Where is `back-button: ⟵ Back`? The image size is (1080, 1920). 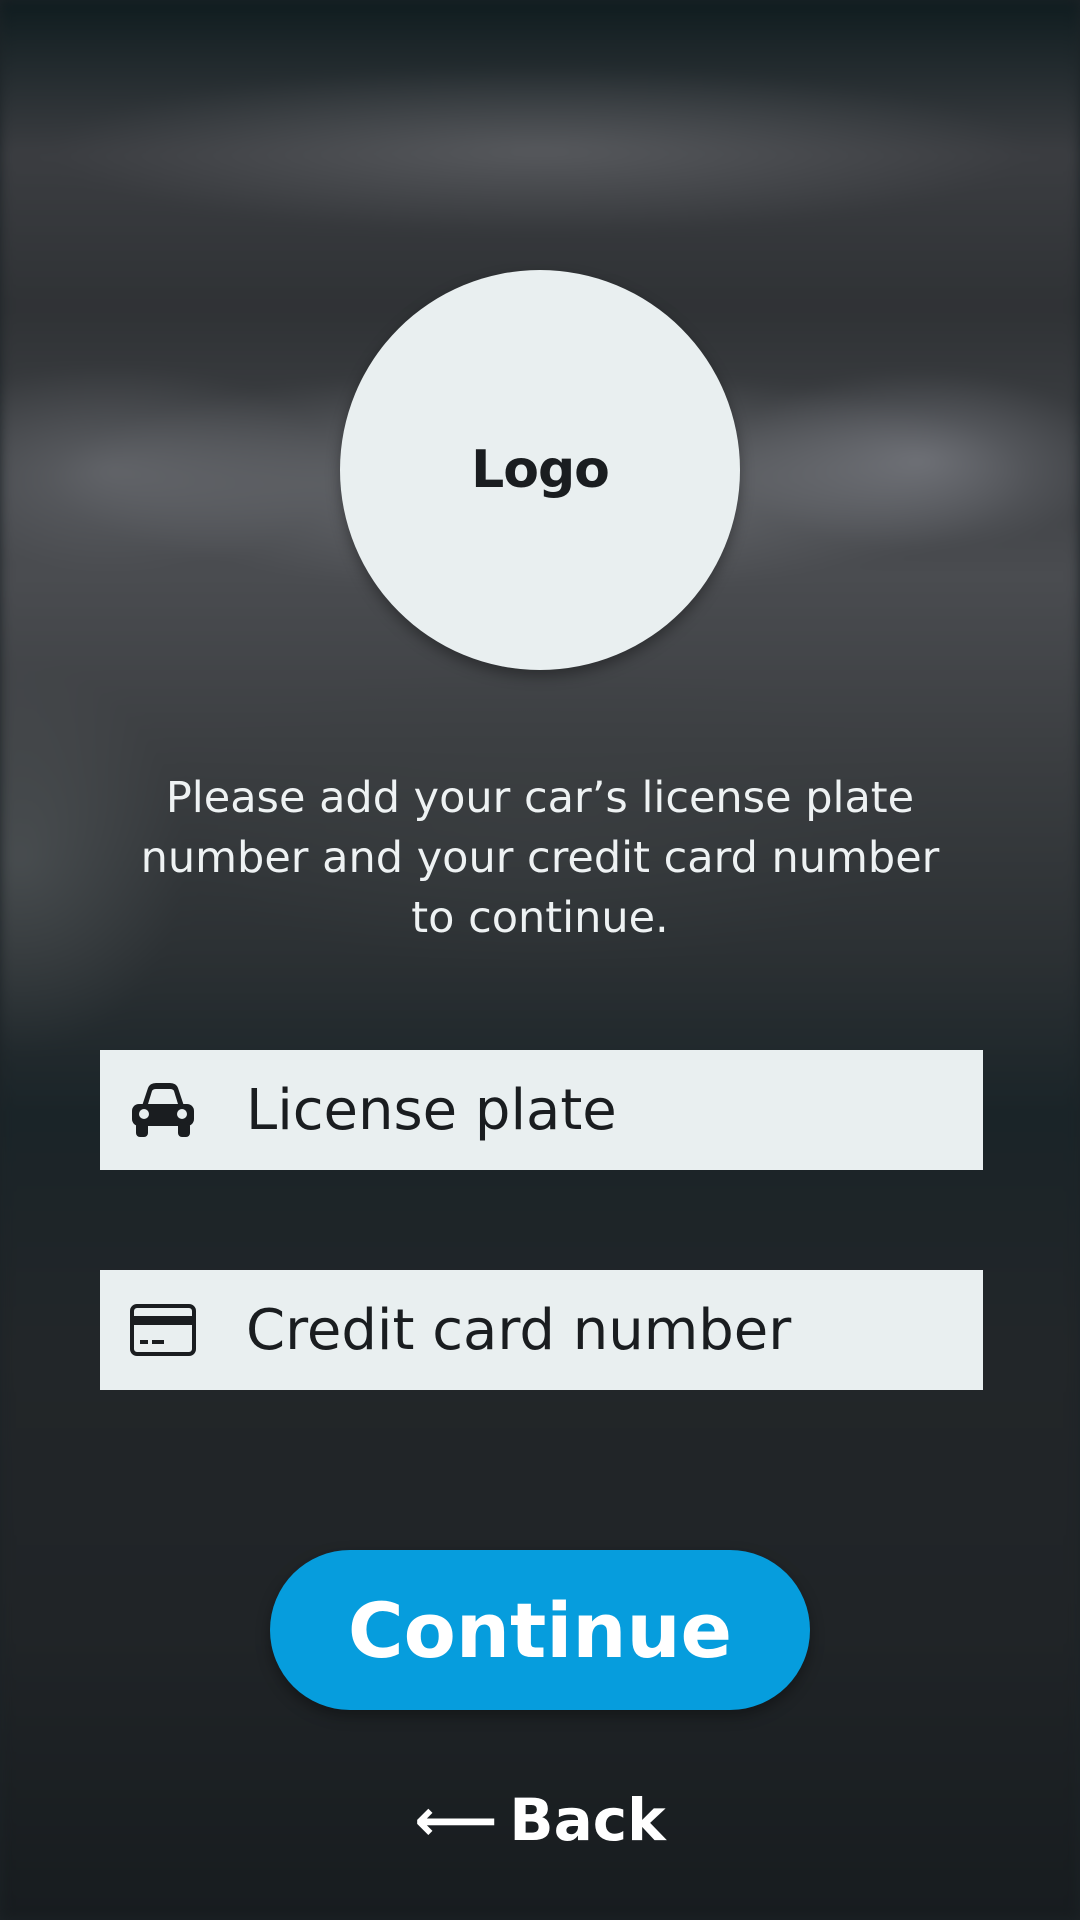 back-button: ⟵ Back is located at coordinates (539, 1820).